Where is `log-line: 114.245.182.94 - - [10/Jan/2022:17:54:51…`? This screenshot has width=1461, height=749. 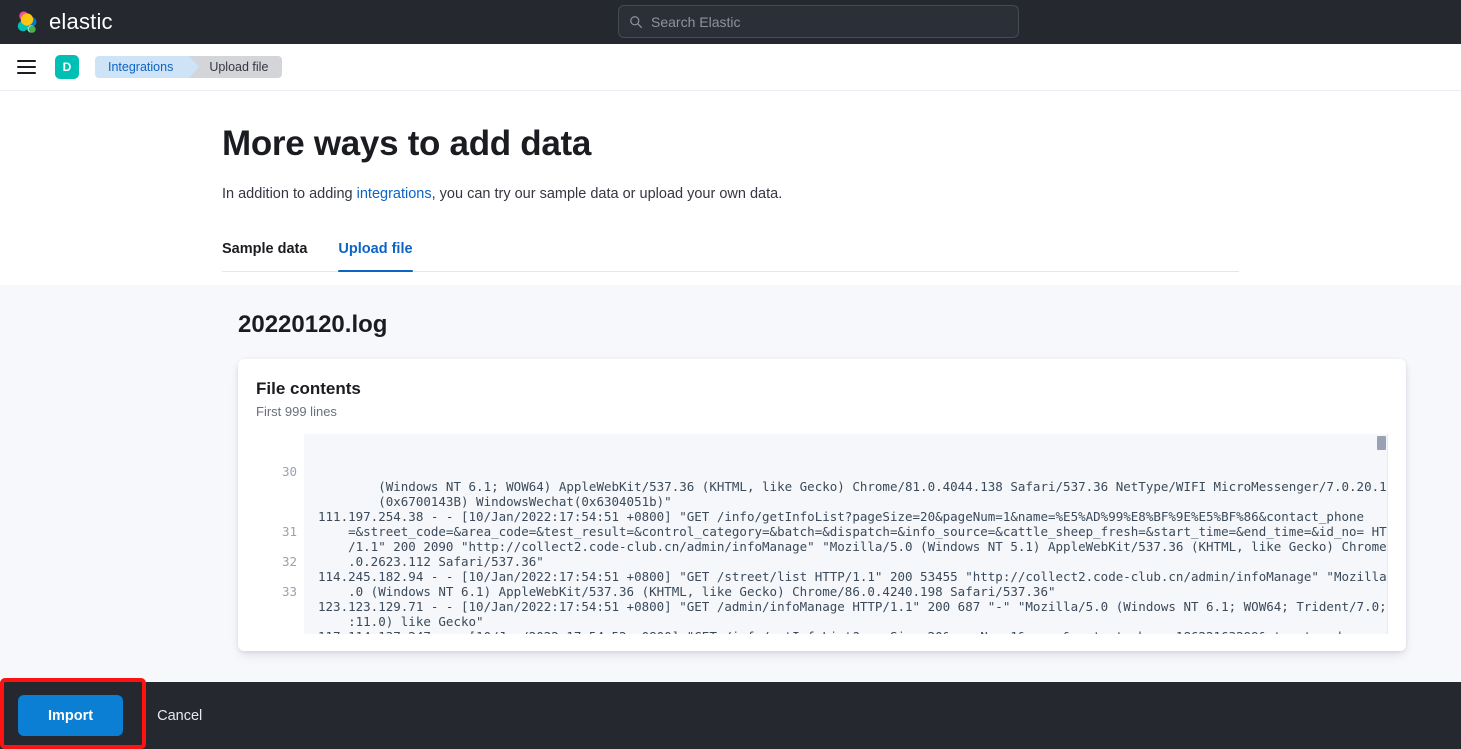 log-line: 114.245.182.94 - - [10/Jan/2022:17:54:51… is located at coordinates (853, 576).